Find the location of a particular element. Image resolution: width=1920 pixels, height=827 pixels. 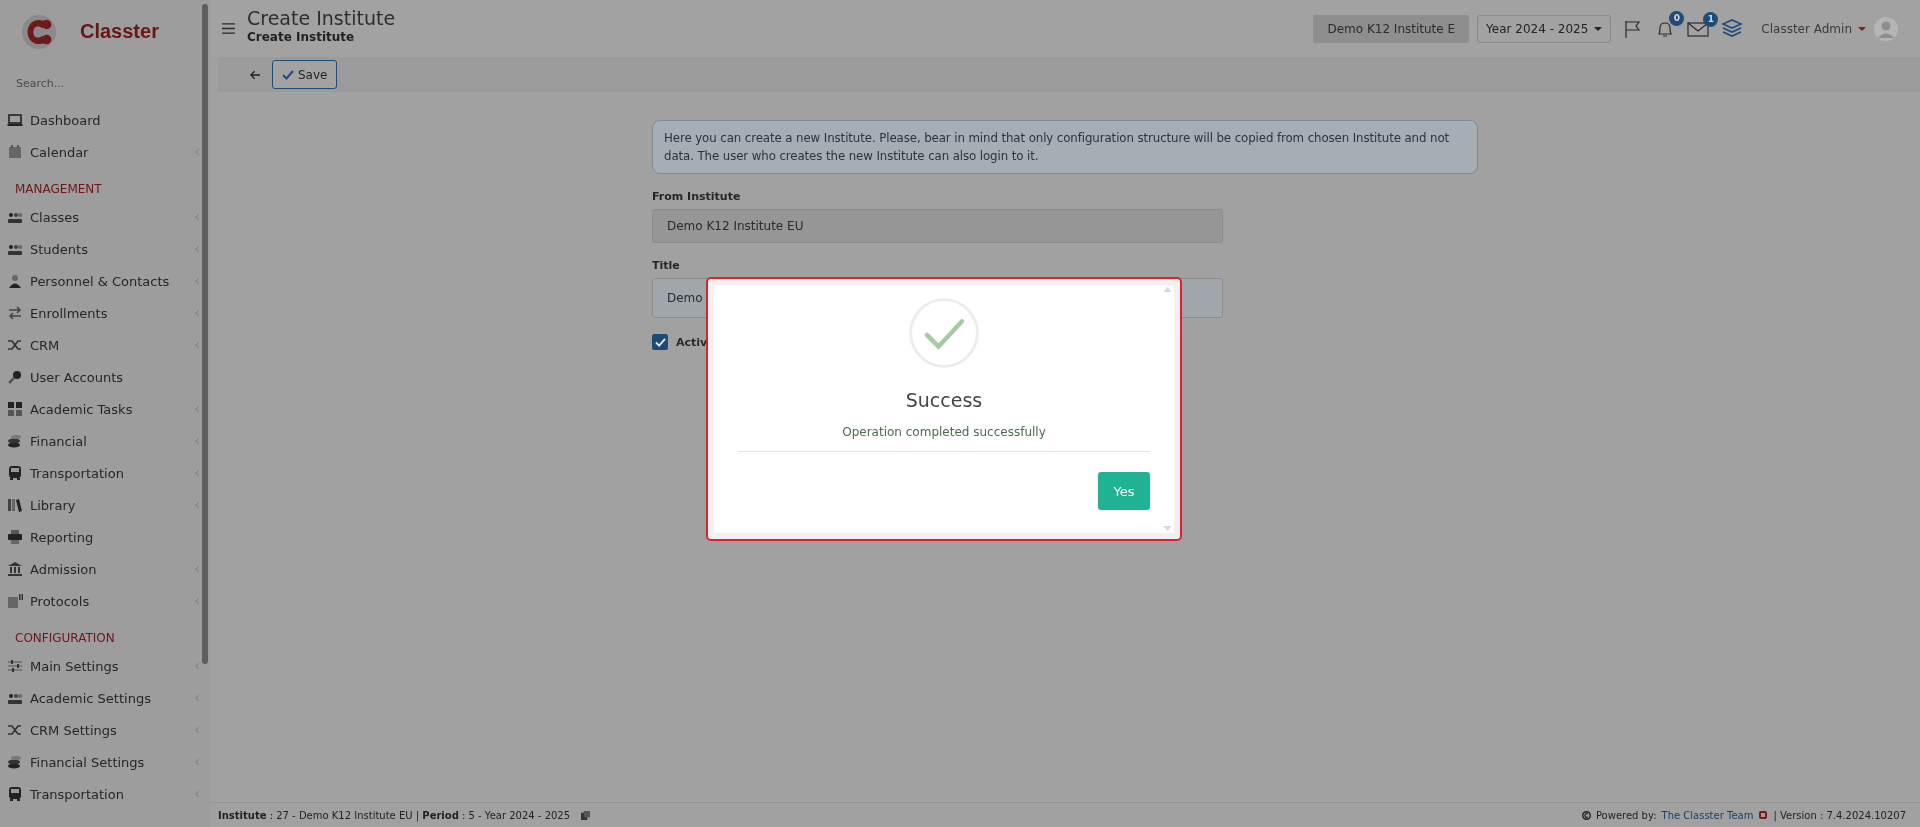

dialog-message: Operation completed successfully is located at coordinates (944, 432).